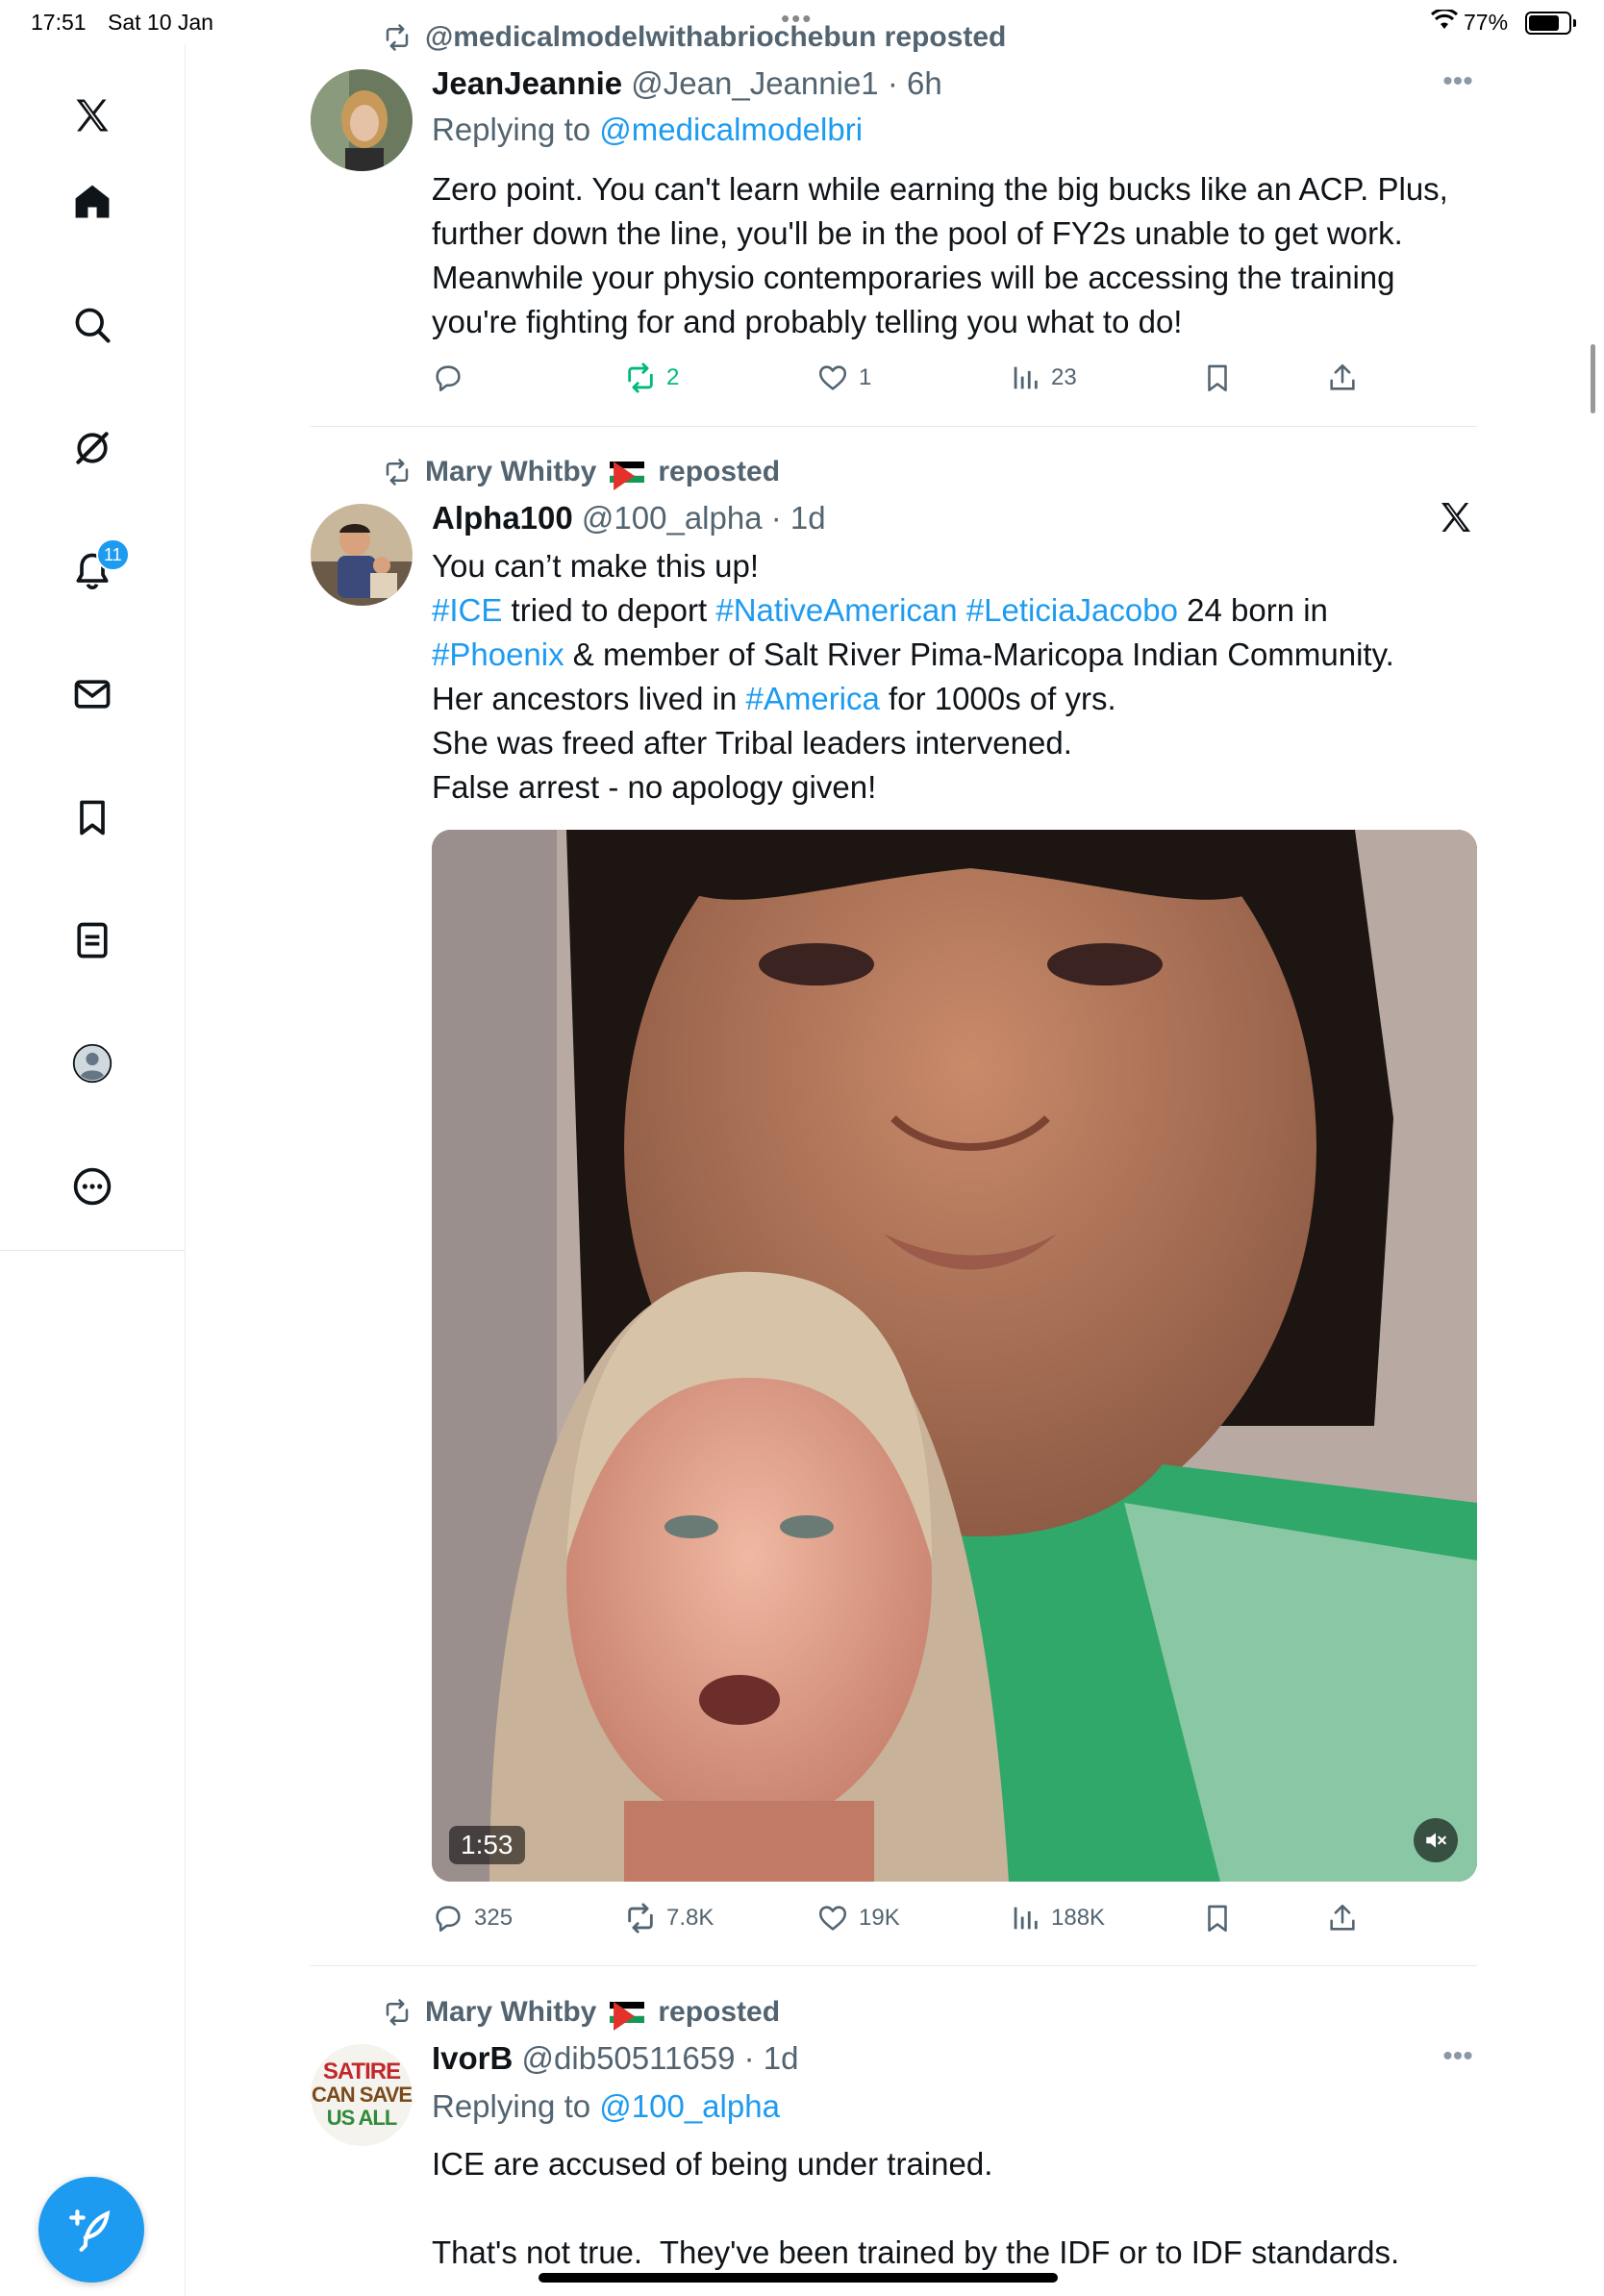 Image resolution: width=1604 pixels, height=2296 pixels. I want to click on status-time: 17:51, so click(59, 22).